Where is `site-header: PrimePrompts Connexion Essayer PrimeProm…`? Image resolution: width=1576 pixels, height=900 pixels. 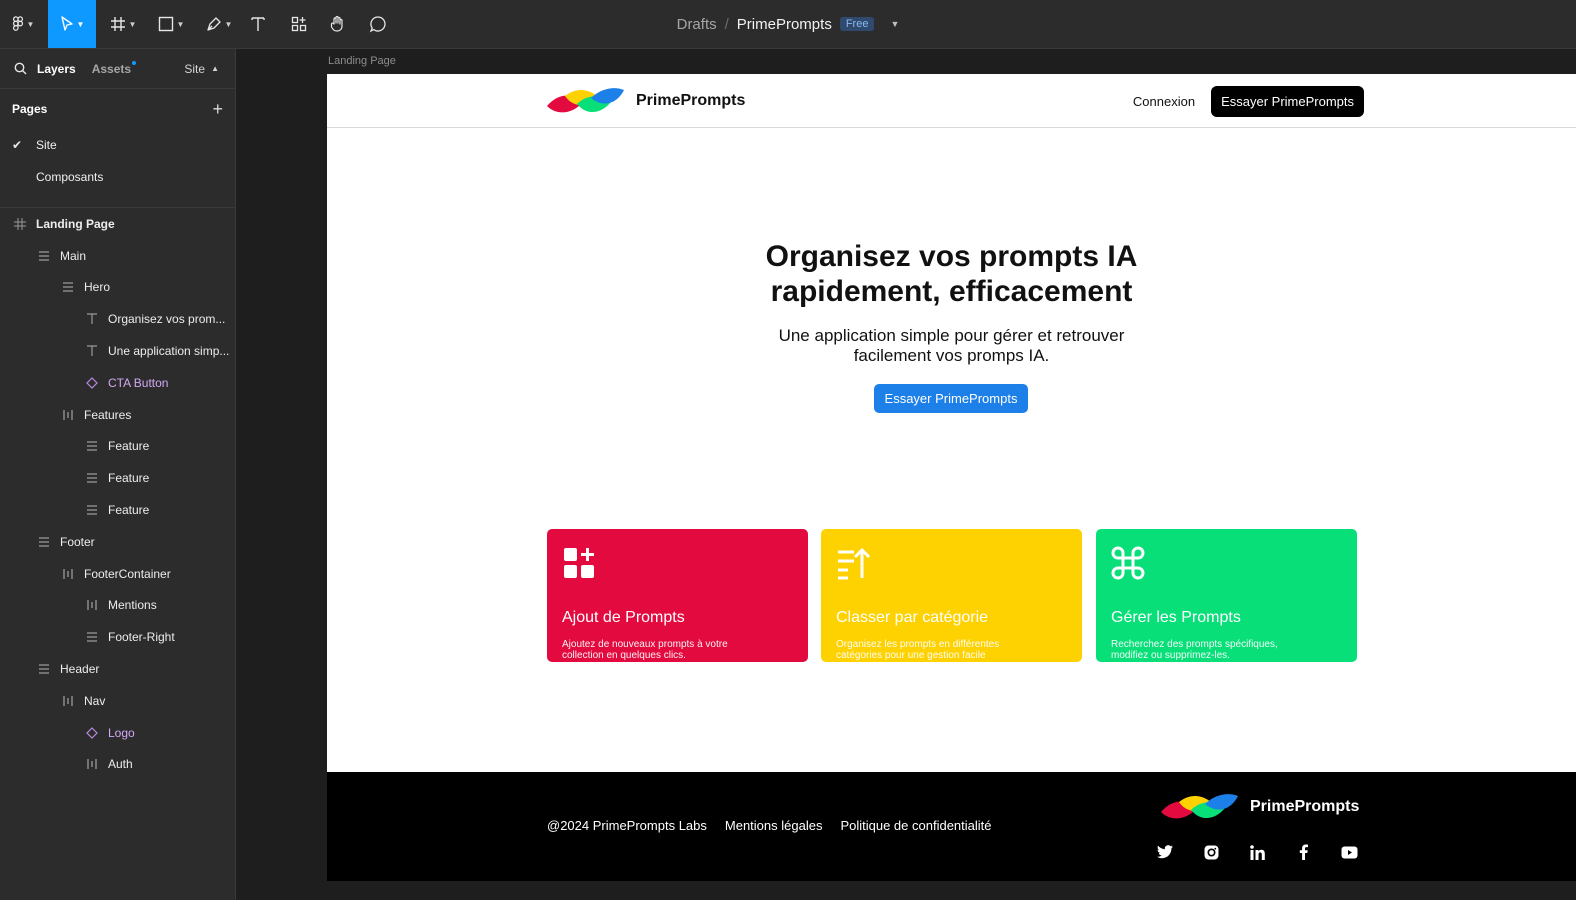 site-header: PrimePrompts Connexion Essayer PrimeProm… is located at coordinates (951, 101).